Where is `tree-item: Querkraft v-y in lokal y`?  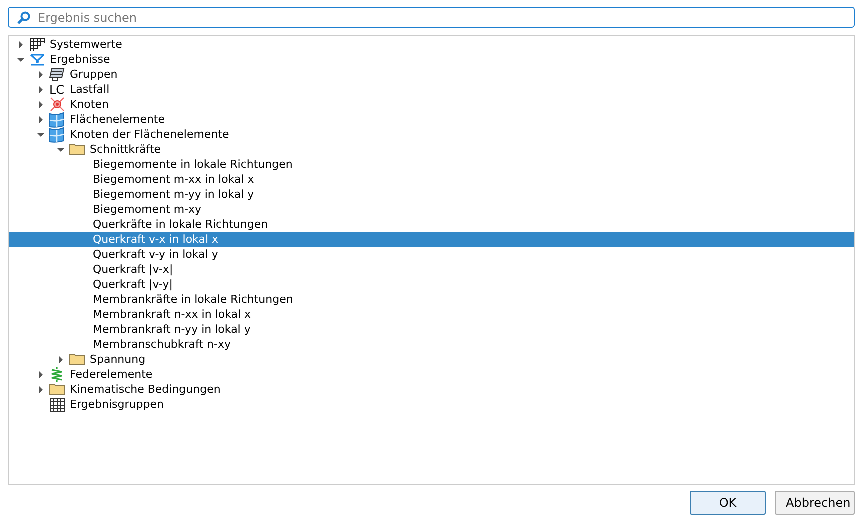
tree-item: Querkraft v-y in lokal y is located at coordinates (431, 254).